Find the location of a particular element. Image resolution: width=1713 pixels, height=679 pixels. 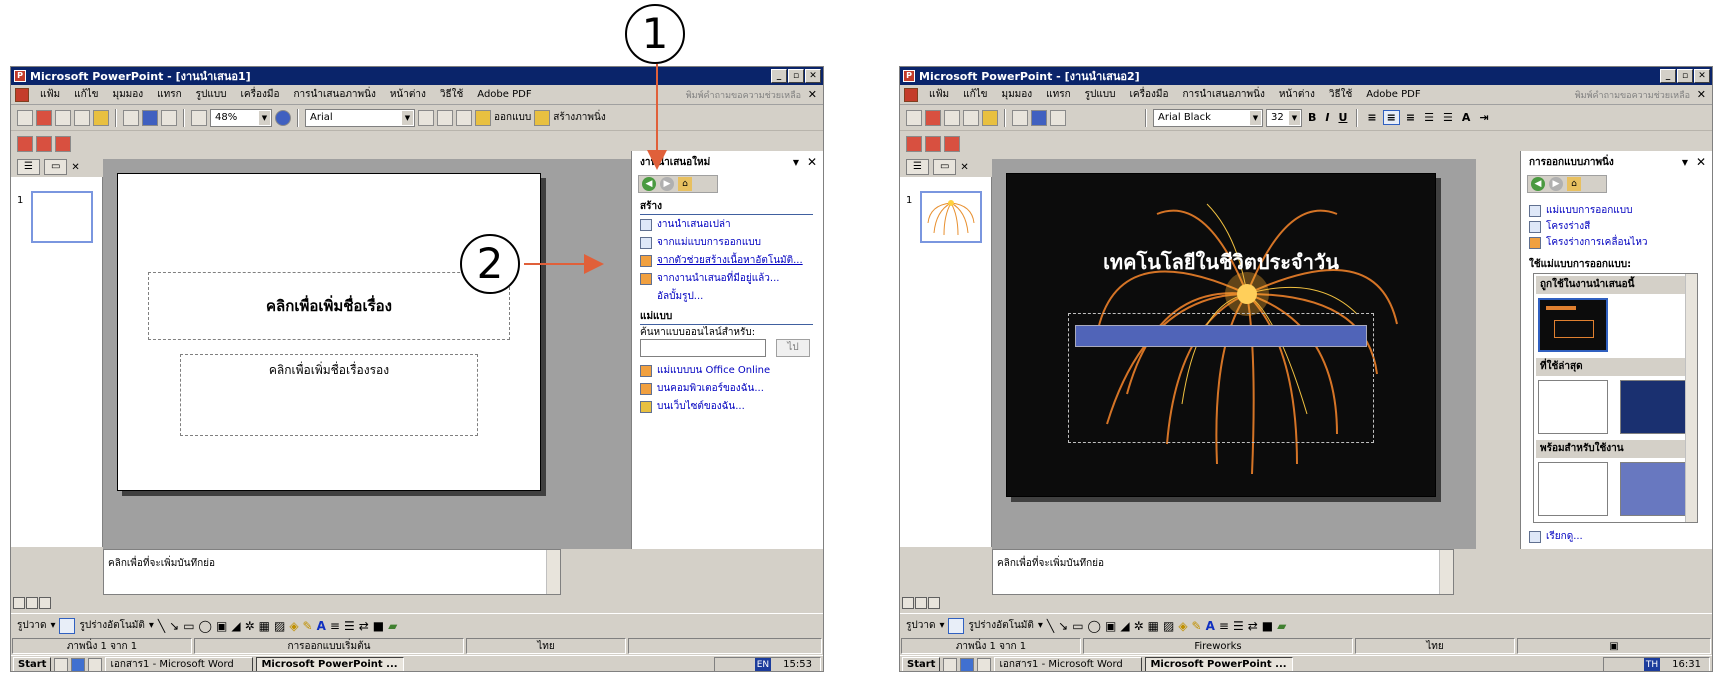

callout-arrows is located at coordinates (595, 169).